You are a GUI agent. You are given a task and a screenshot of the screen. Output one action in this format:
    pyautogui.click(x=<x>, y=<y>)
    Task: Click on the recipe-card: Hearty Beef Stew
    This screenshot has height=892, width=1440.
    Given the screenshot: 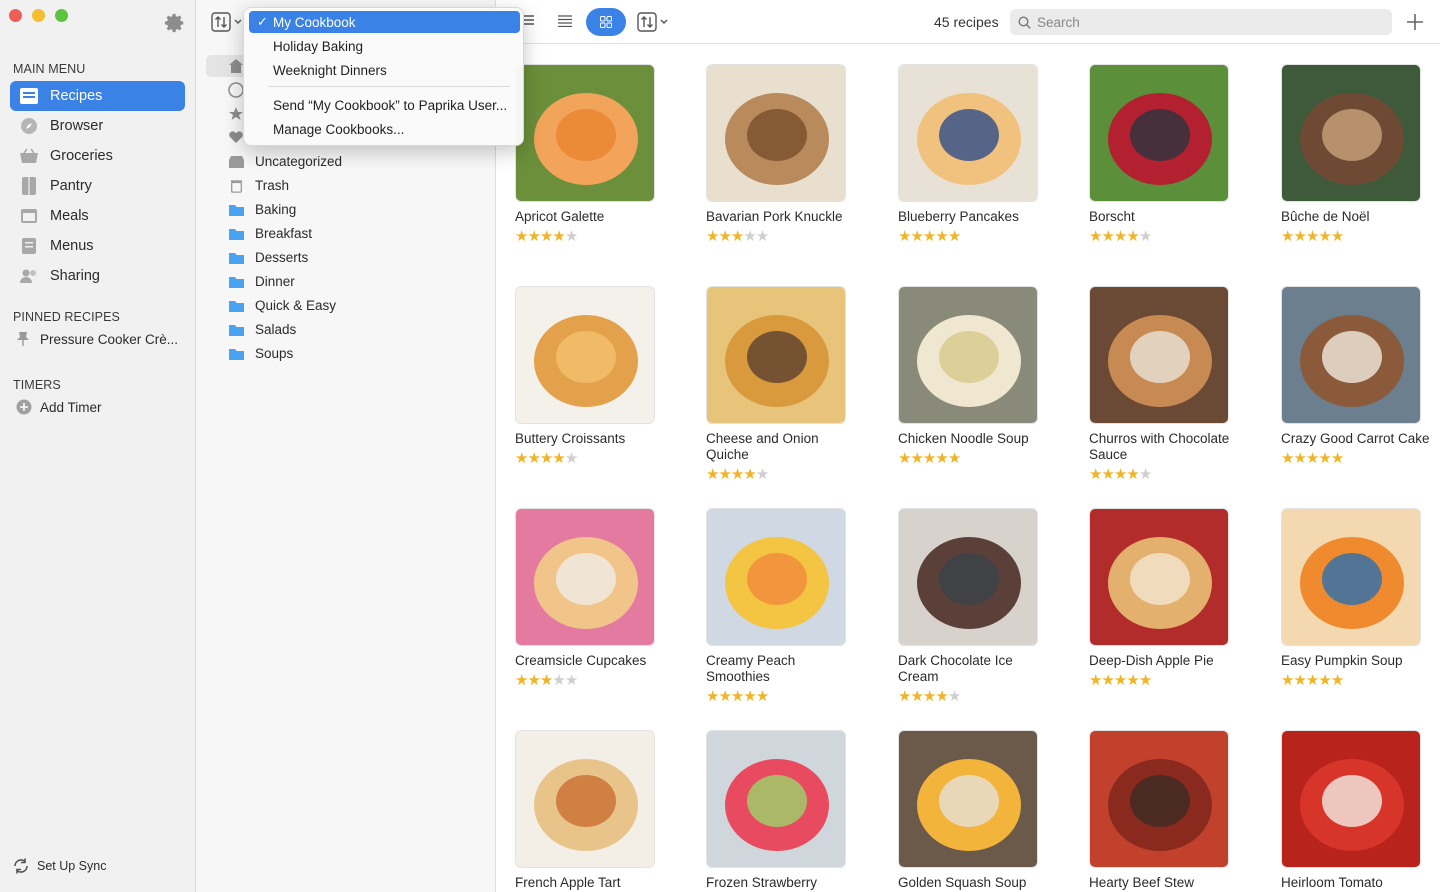 What is the action you would take?
    pyautogui.click(x=1164, y=810)
    